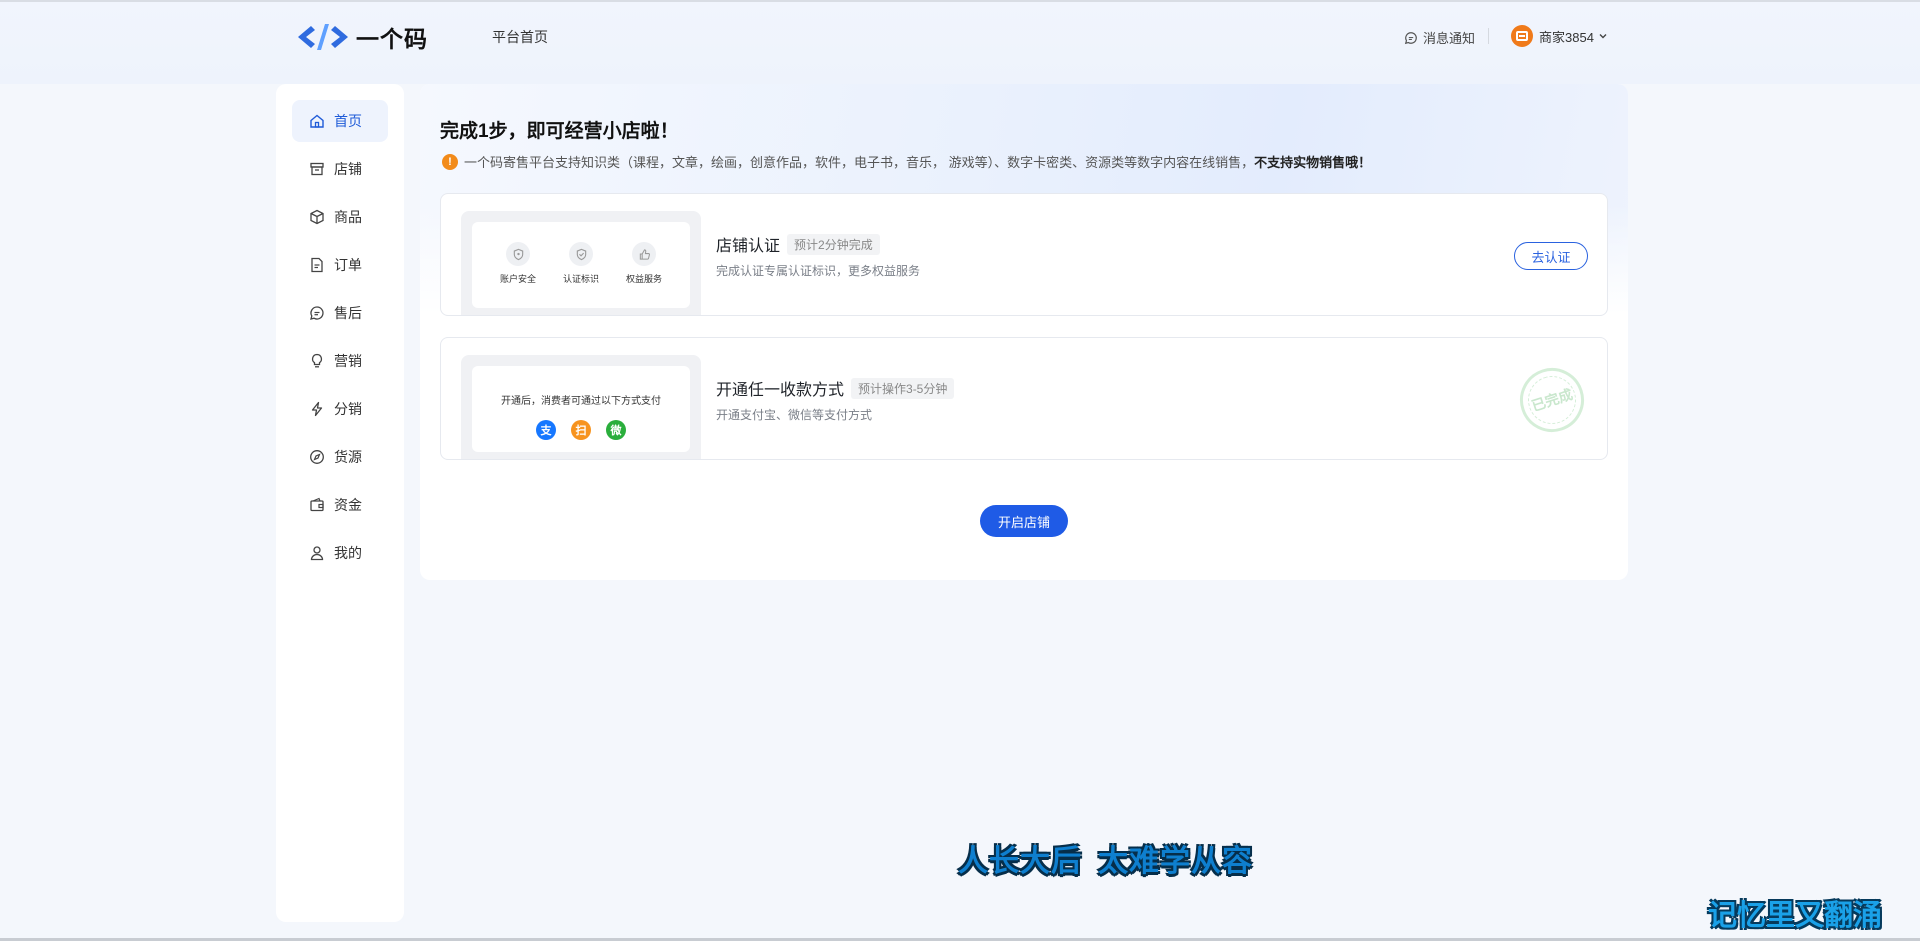  I want to click on sidebar-item-marketing: 营销, so click(340, 361).